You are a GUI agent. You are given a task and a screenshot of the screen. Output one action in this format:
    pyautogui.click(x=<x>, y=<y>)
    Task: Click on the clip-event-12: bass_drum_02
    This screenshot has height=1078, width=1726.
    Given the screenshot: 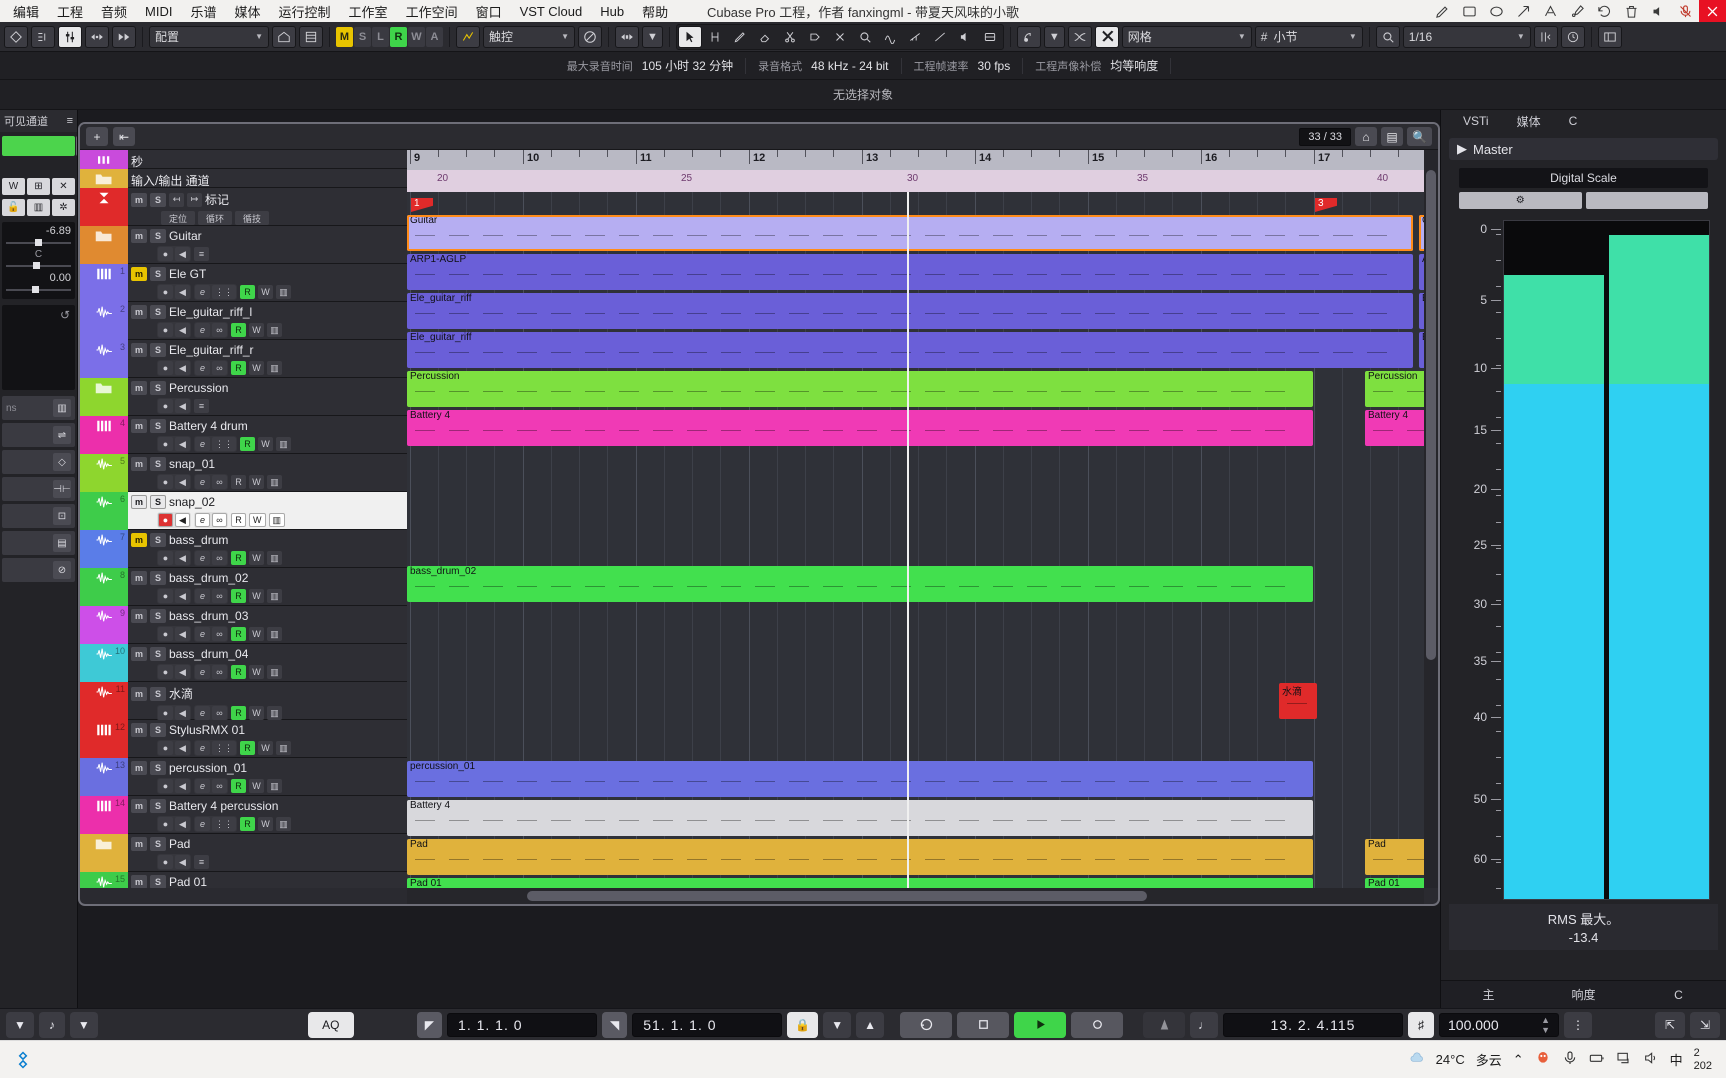 What is the action you would take?
    pyautogui.click(x=860, y=584)
    